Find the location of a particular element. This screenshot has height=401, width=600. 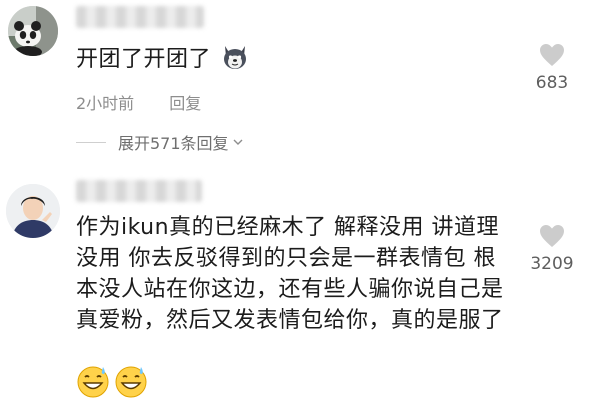

panda-avatar-icon is located at coordinates (33, 31).